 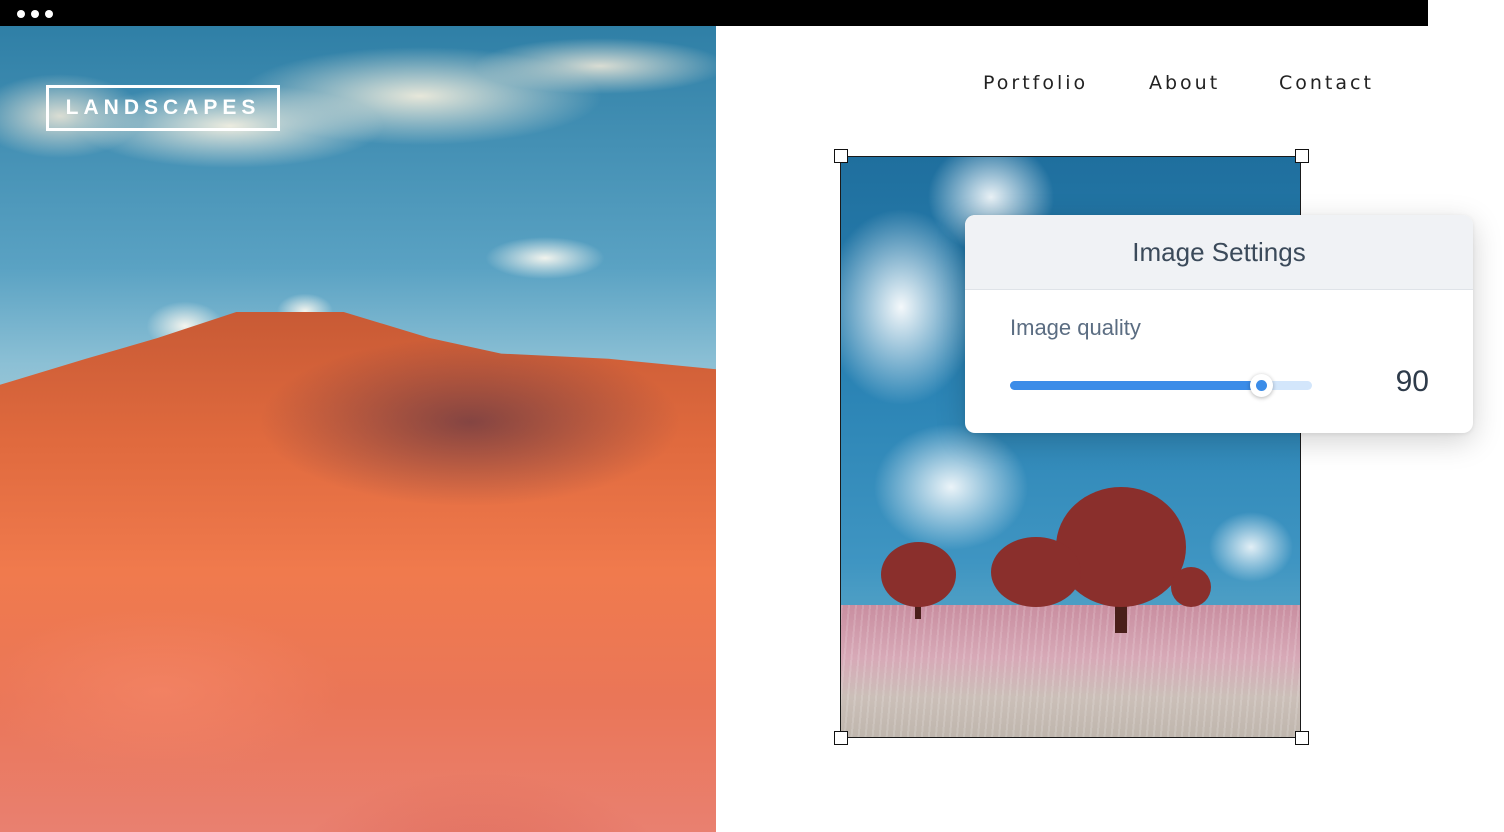 What do you see at coordinates (1302, 738) in the screenshot?
I see `resize-handle-bottom-right` at bounding box center [1302, 738].